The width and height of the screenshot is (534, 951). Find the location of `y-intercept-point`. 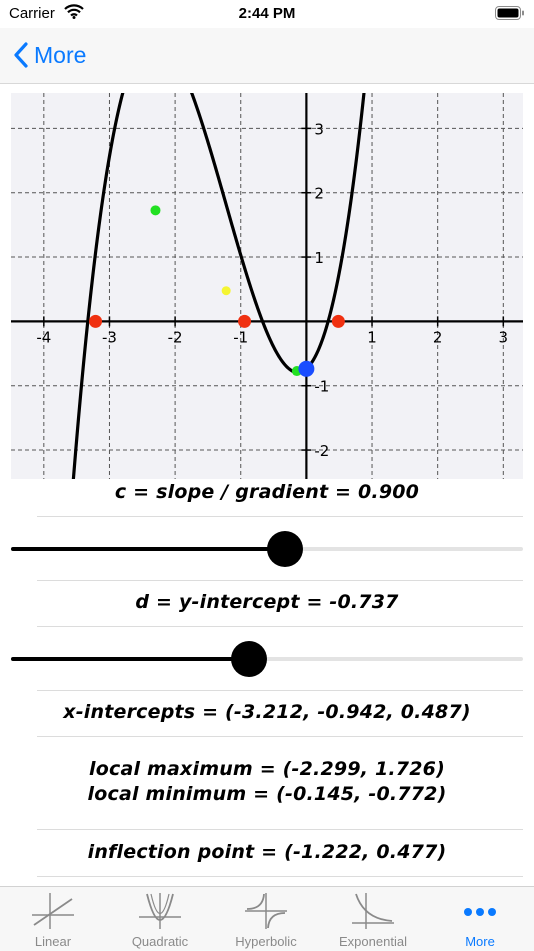

y-intercept-point is located at coordinates (306, 368).